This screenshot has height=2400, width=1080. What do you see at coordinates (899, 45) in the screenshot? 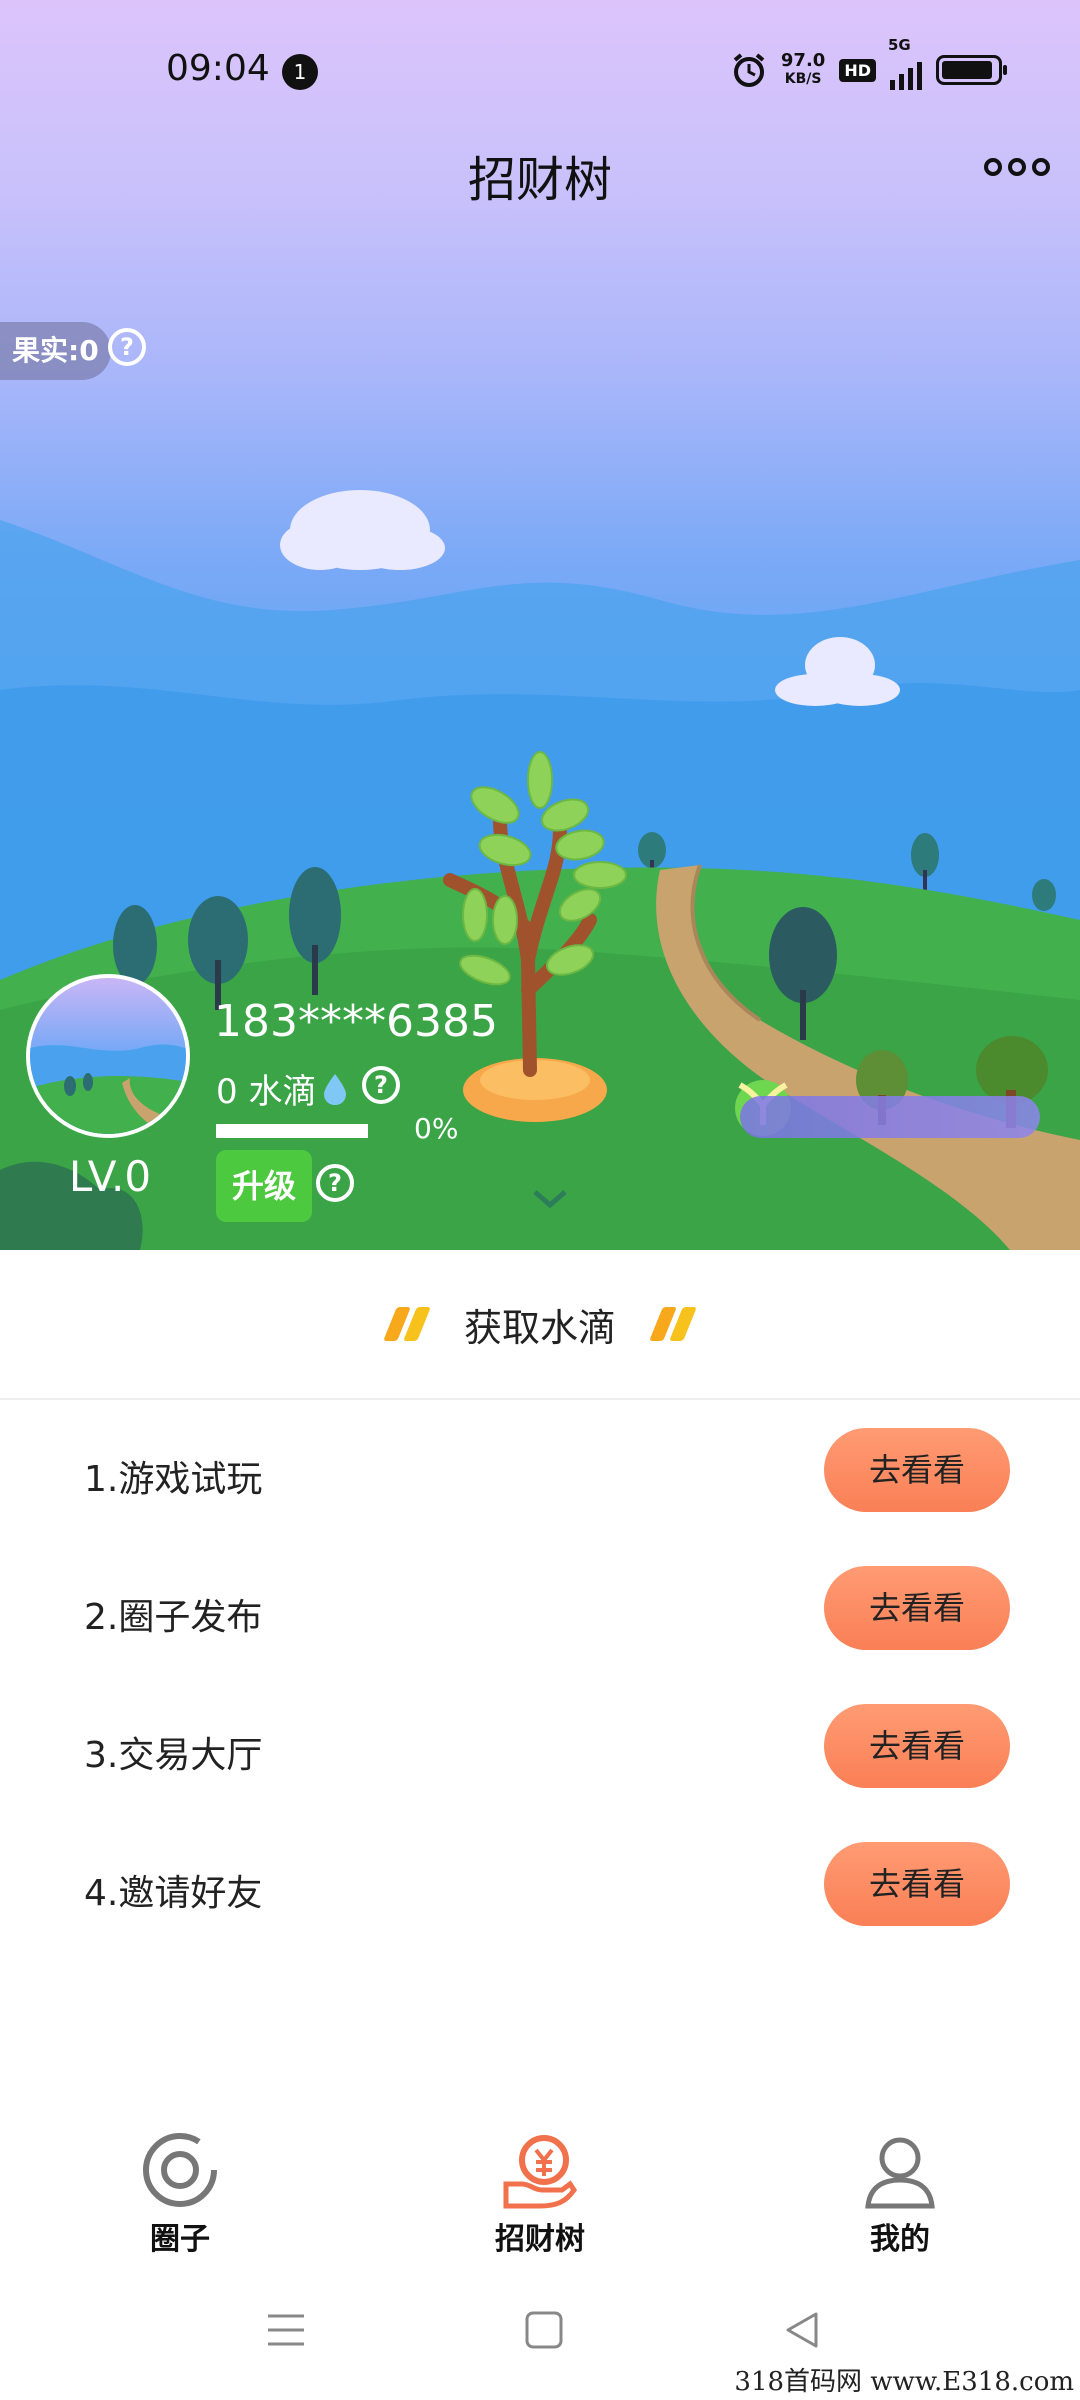
I see `network-type: 5G` at bounding box center [899, 45].